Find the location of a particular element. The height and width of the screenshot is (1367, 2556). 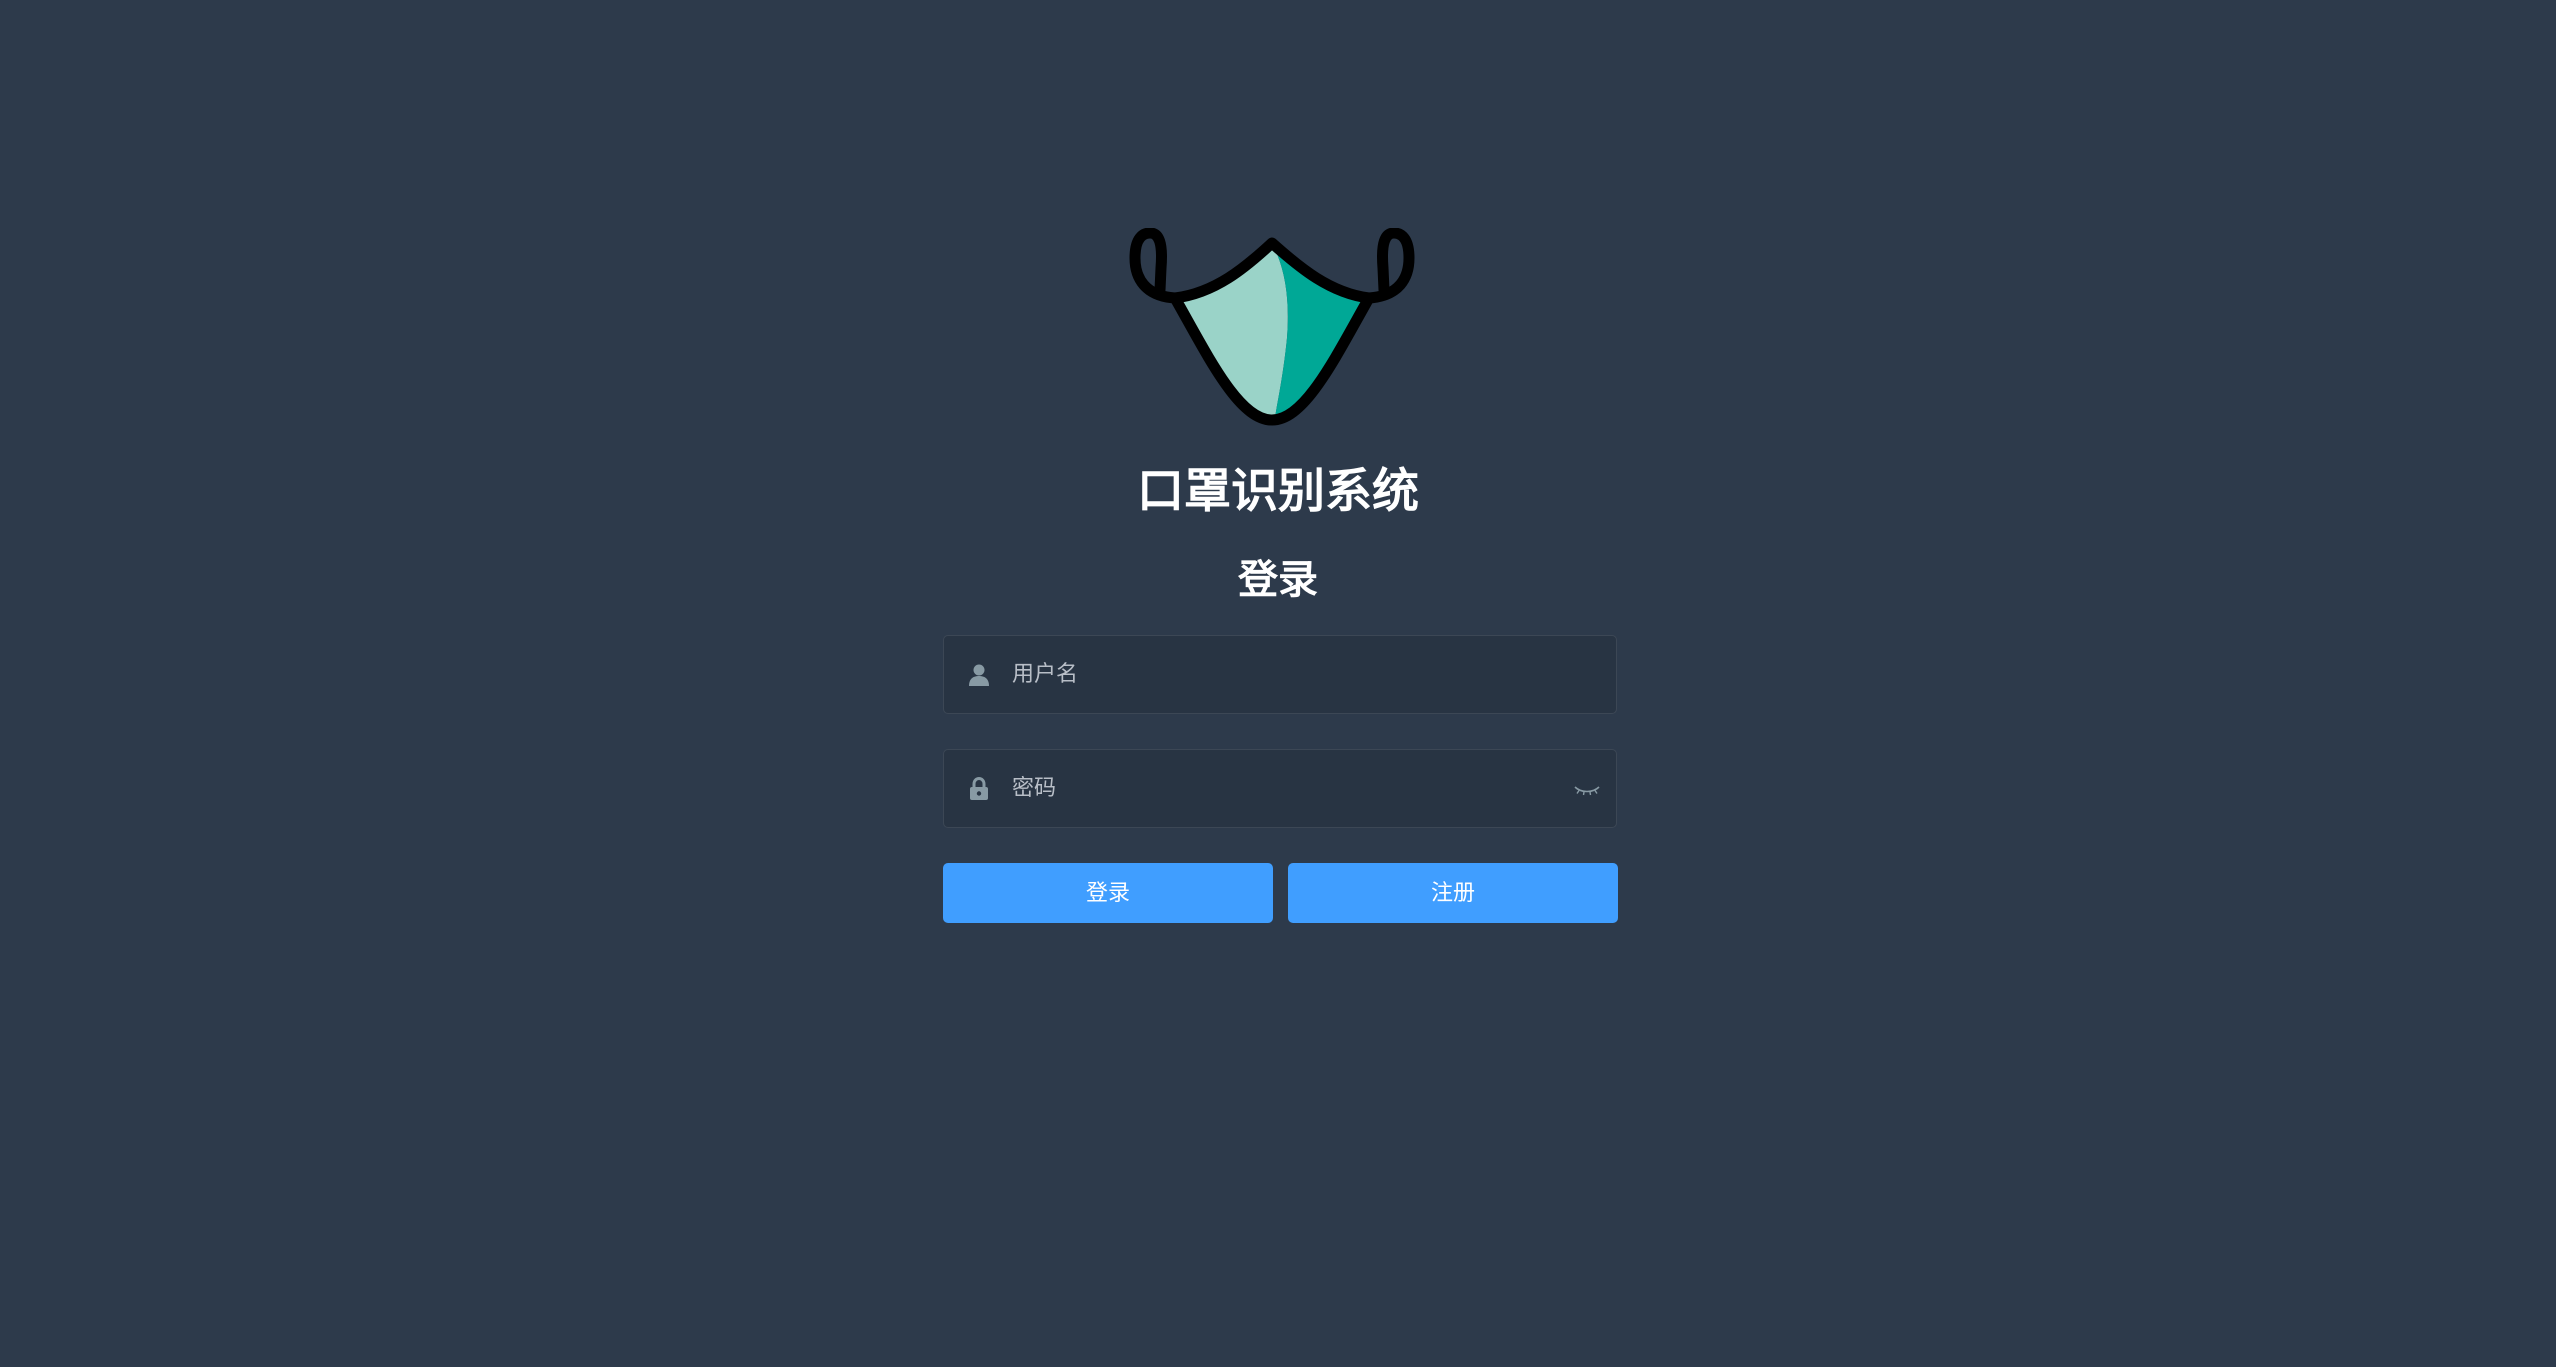

face-mask-icon is located at coordinates (1272, 327).